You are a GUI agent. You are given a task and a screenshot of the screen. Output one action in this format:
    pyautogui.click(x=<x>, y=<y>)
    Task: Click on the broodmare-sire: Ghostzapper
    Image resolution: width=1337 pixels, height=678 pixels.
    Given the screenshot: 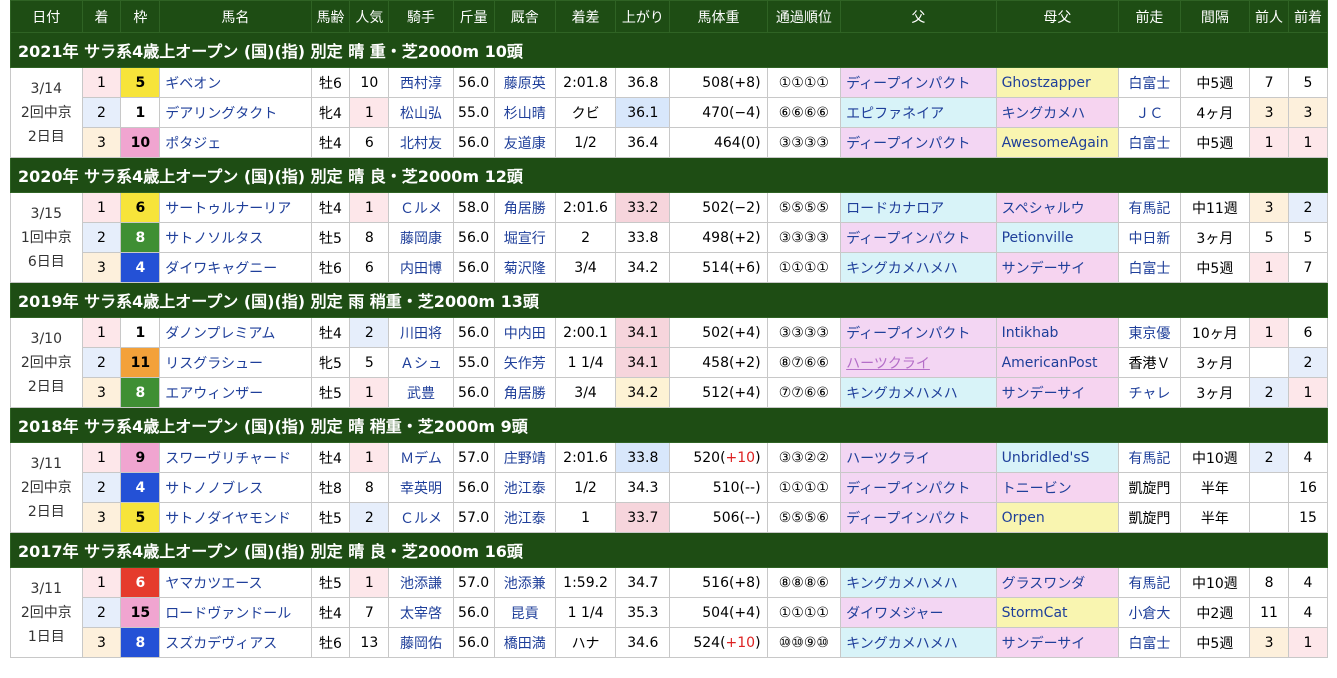 What is the action you would take?
    pyautogui.click(x=1057, y=82)
    